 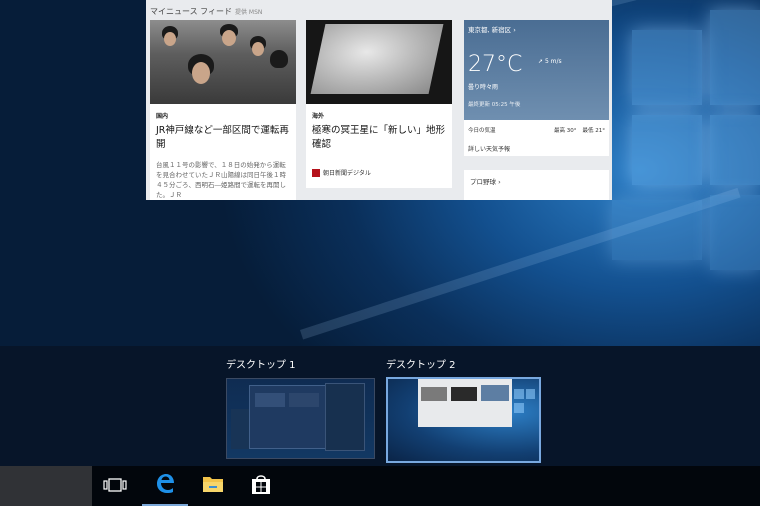 What do you see at coordinates (421, 365) in the screenshot?
I see `desktop2-label: デスクトップ 2` at bounding box center [421, 365].